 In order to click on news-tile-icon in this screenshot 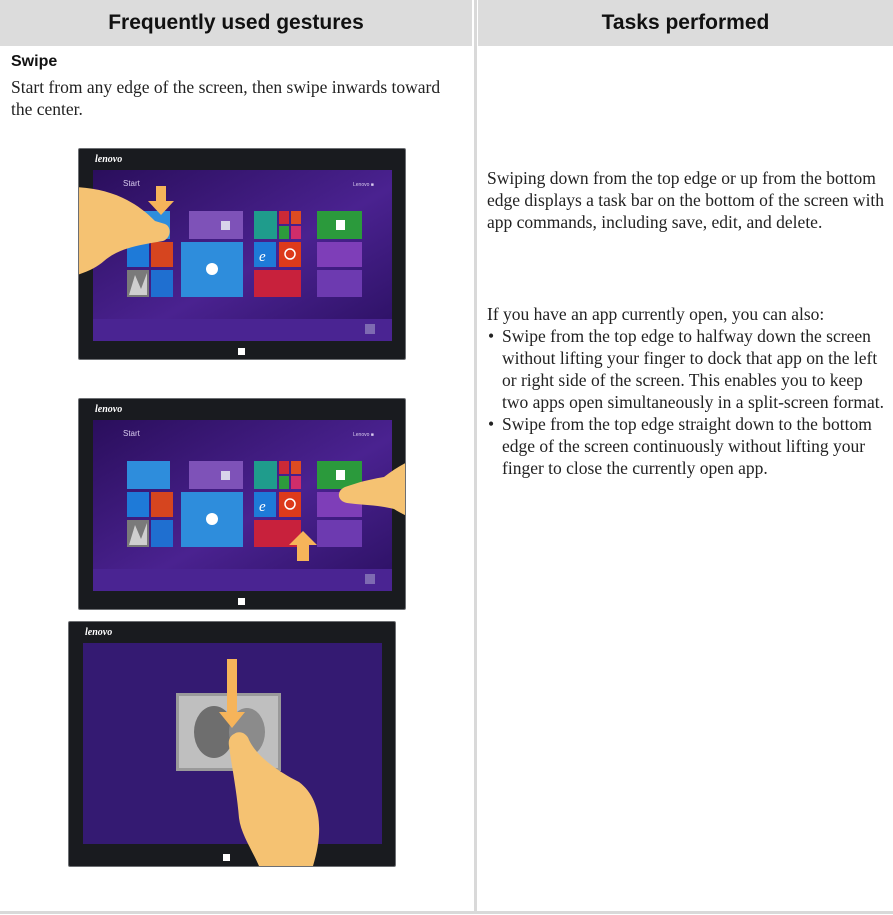, I will do `click(277, 283)`.